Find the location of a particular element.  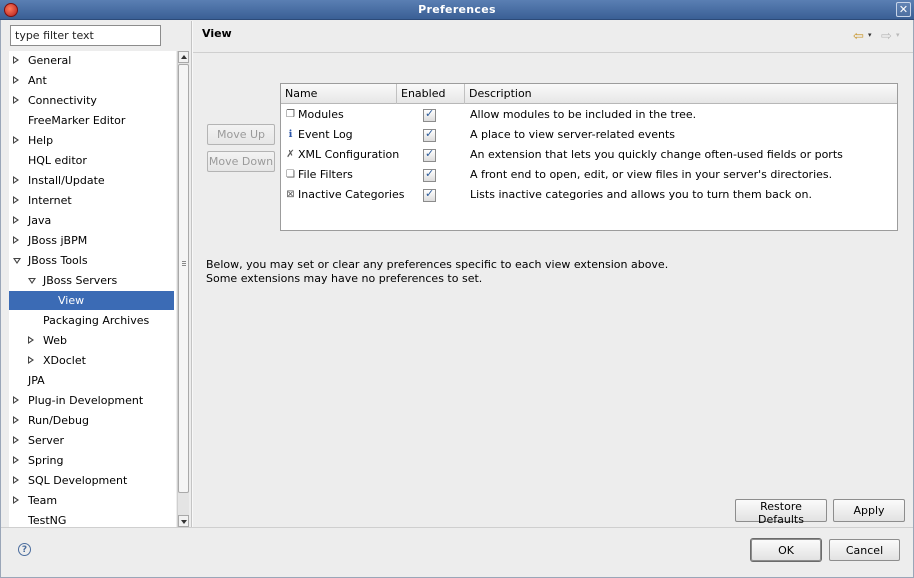

scroll-down-icon is located at coordinates (183, 521).